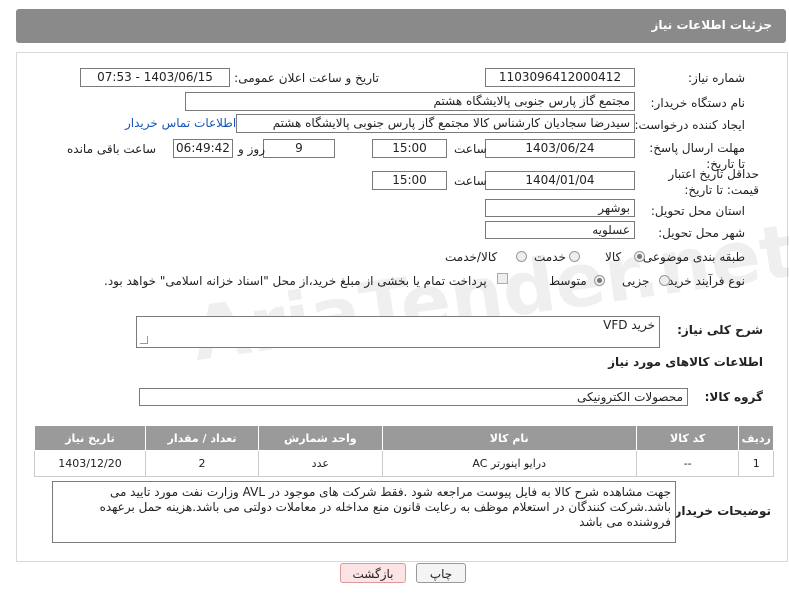 Image resolution: width=789 pixels, height=598 pixels. I want to click on treasury-payment-checkbox, so click(502, 278).